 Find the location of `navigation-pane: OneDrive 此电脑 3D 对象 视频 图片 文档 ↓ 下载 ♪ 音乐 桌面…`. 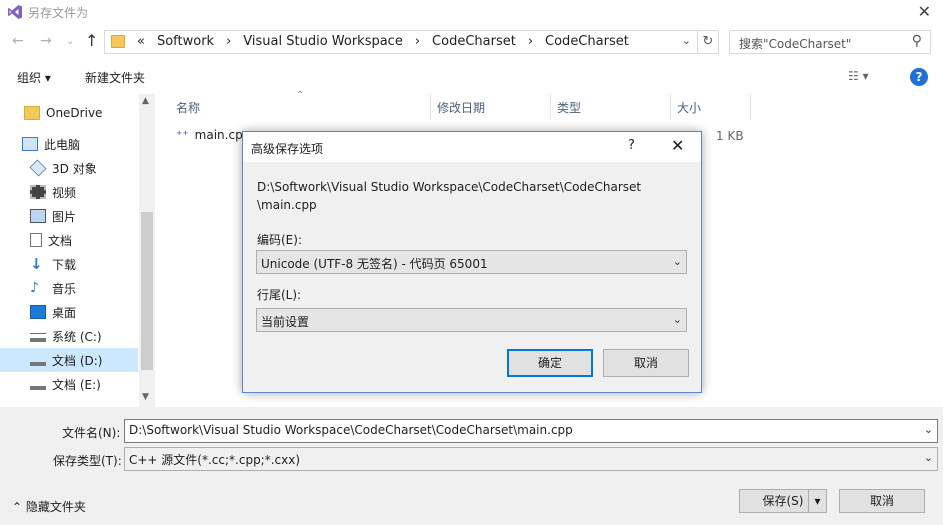

navigation-pane: OneDrive 此电脑 3D 对象 视频 图片 文档 ↓ 下载 ♪ 音乐 桌面… is located at coordinates (77, 250).